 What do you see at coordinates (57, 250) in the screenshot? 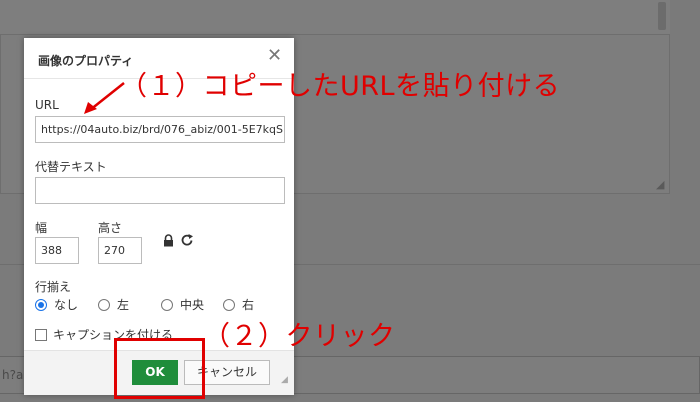
I see `width-input: 388` at bounding box center [57, 250].